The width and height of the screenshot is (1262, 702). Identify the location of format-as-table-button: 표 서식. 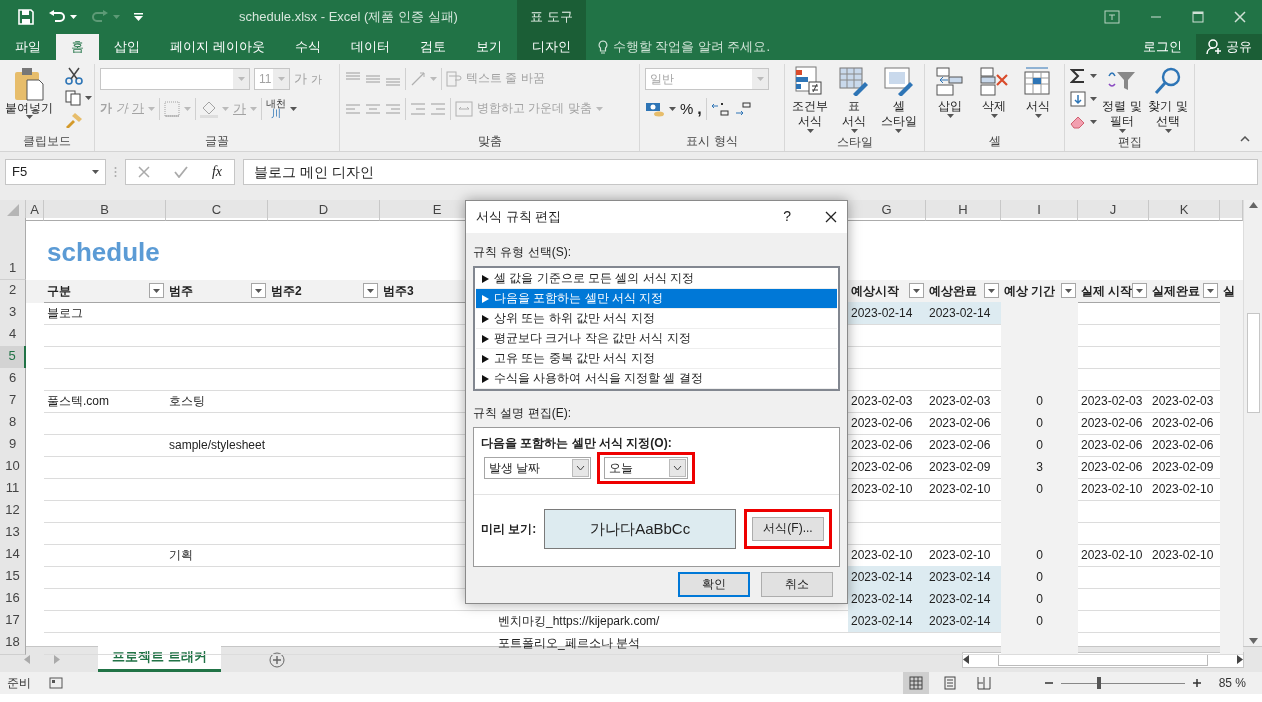
(854, 98).